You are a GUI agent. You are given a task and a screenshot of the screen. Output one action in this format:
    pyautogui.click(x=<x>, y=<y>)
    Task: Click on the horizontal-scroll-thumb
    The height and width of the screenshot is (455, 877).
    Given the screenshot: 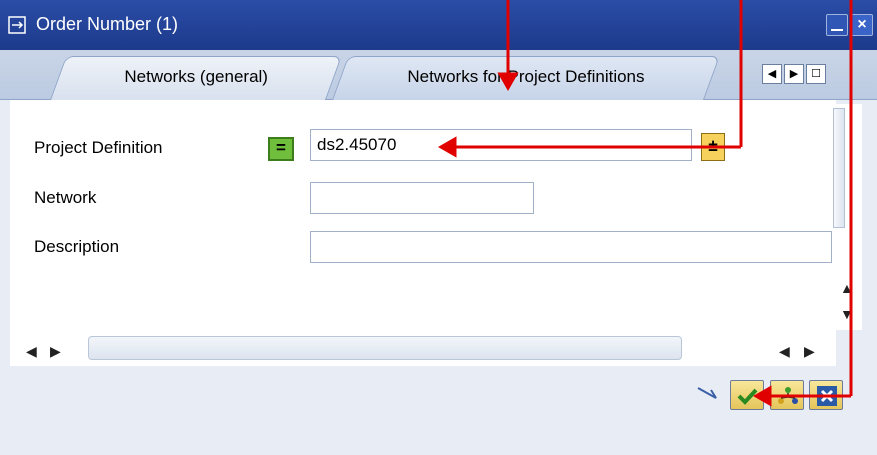 What is the action you would take?
    pyautogui.click(x=385, y=348)
    